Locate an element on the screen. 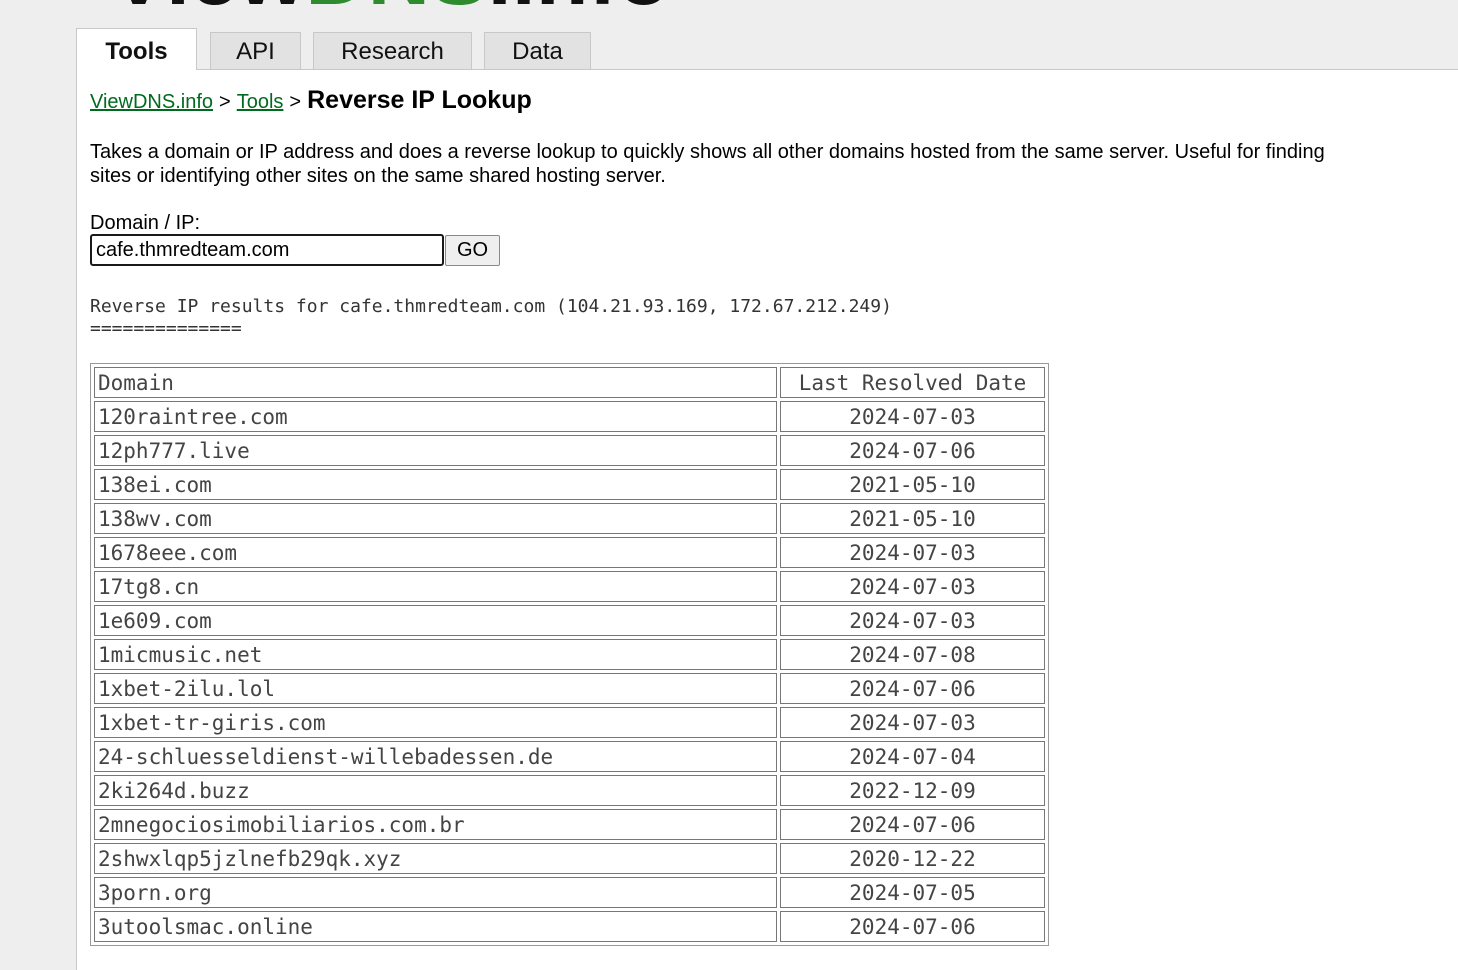 Image resolution: width=1458 pixels, height=970 pixels. domain-cell: 3porn.org is located at coordinates (435, 892).